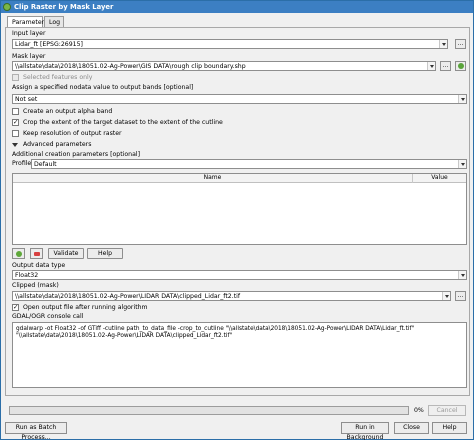 The height and width of the screenshot is (440, 474). Describe the element at coordinates (85, 307) in the screenshot. I see `open-output-label: Open output file after running algorithm` at that location.